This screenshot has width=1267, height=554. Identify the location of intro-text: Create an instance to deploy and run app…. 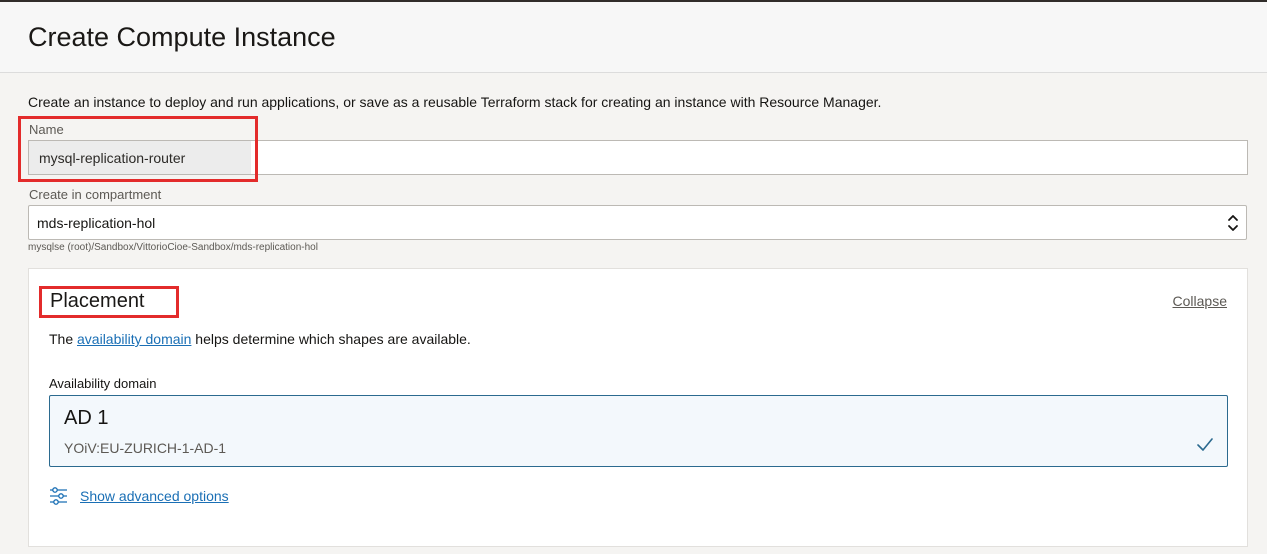
(455, 102).